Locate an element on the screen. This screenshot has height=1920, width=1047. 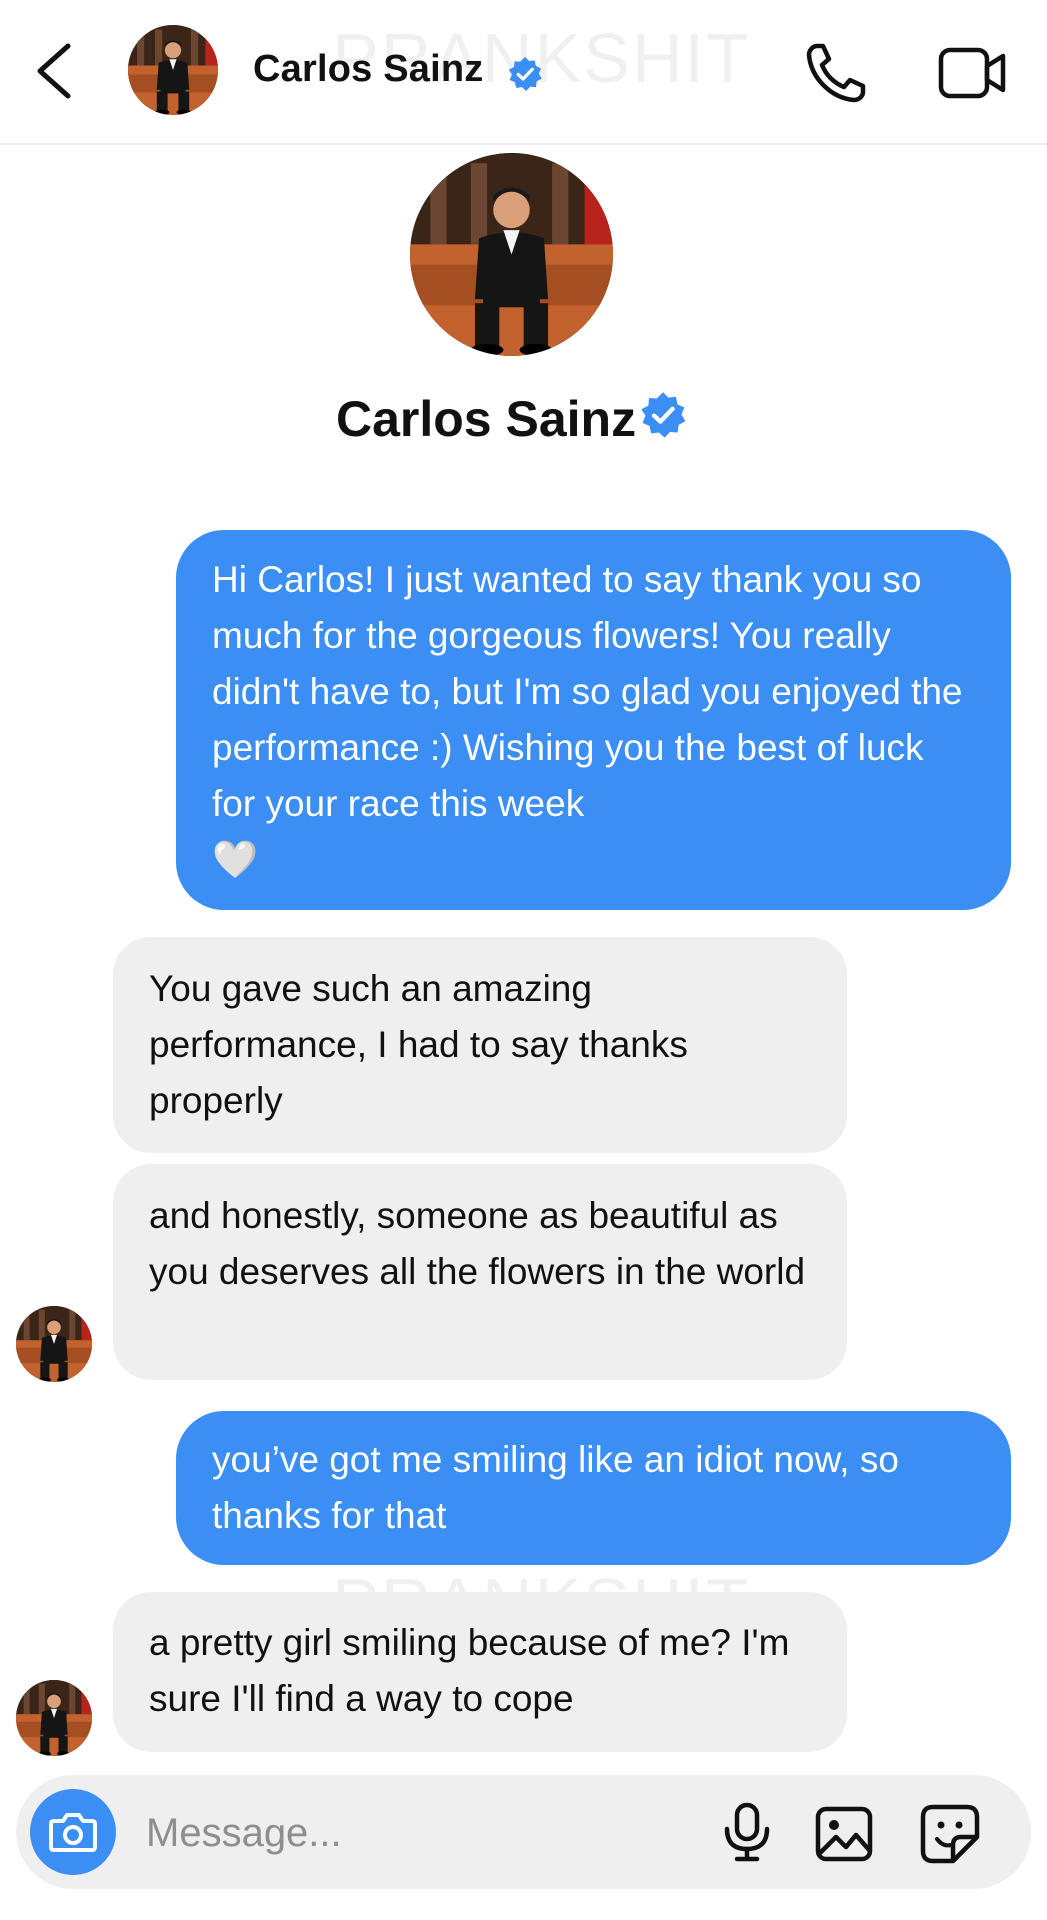
white-heart-emoji: 🤍 is located at coordinates (235, 859).